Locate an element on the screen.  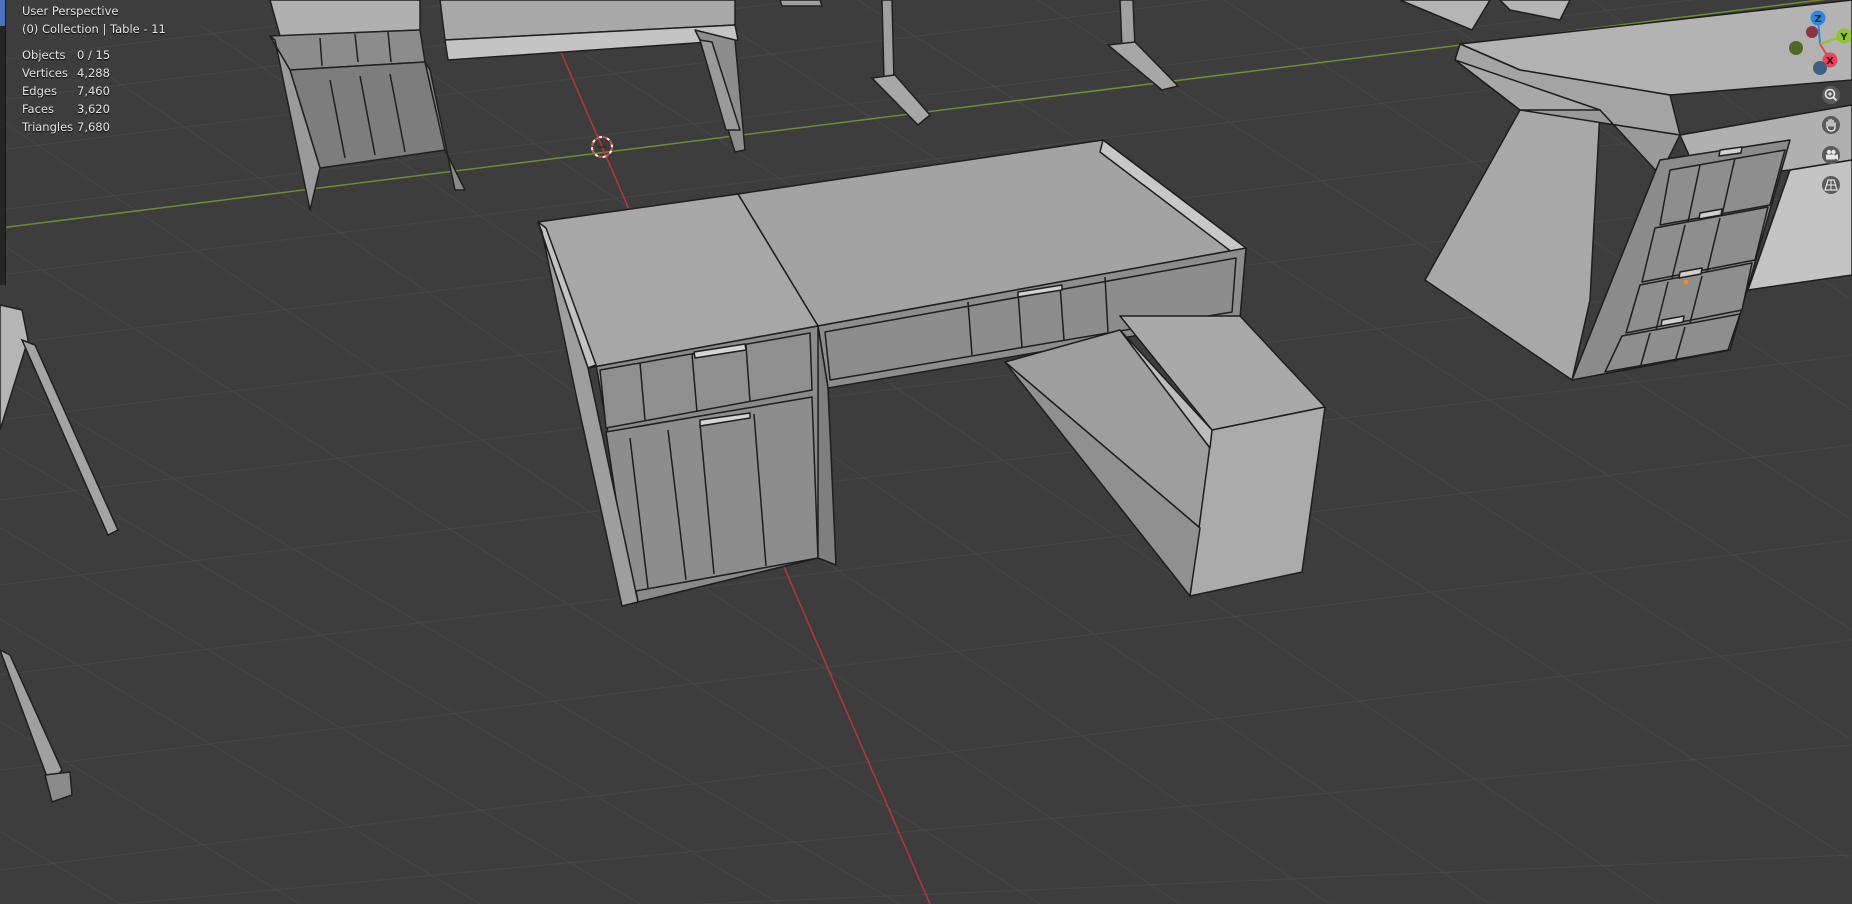
gizmo-y-axis: Y is located at coordinates (1844, 36).